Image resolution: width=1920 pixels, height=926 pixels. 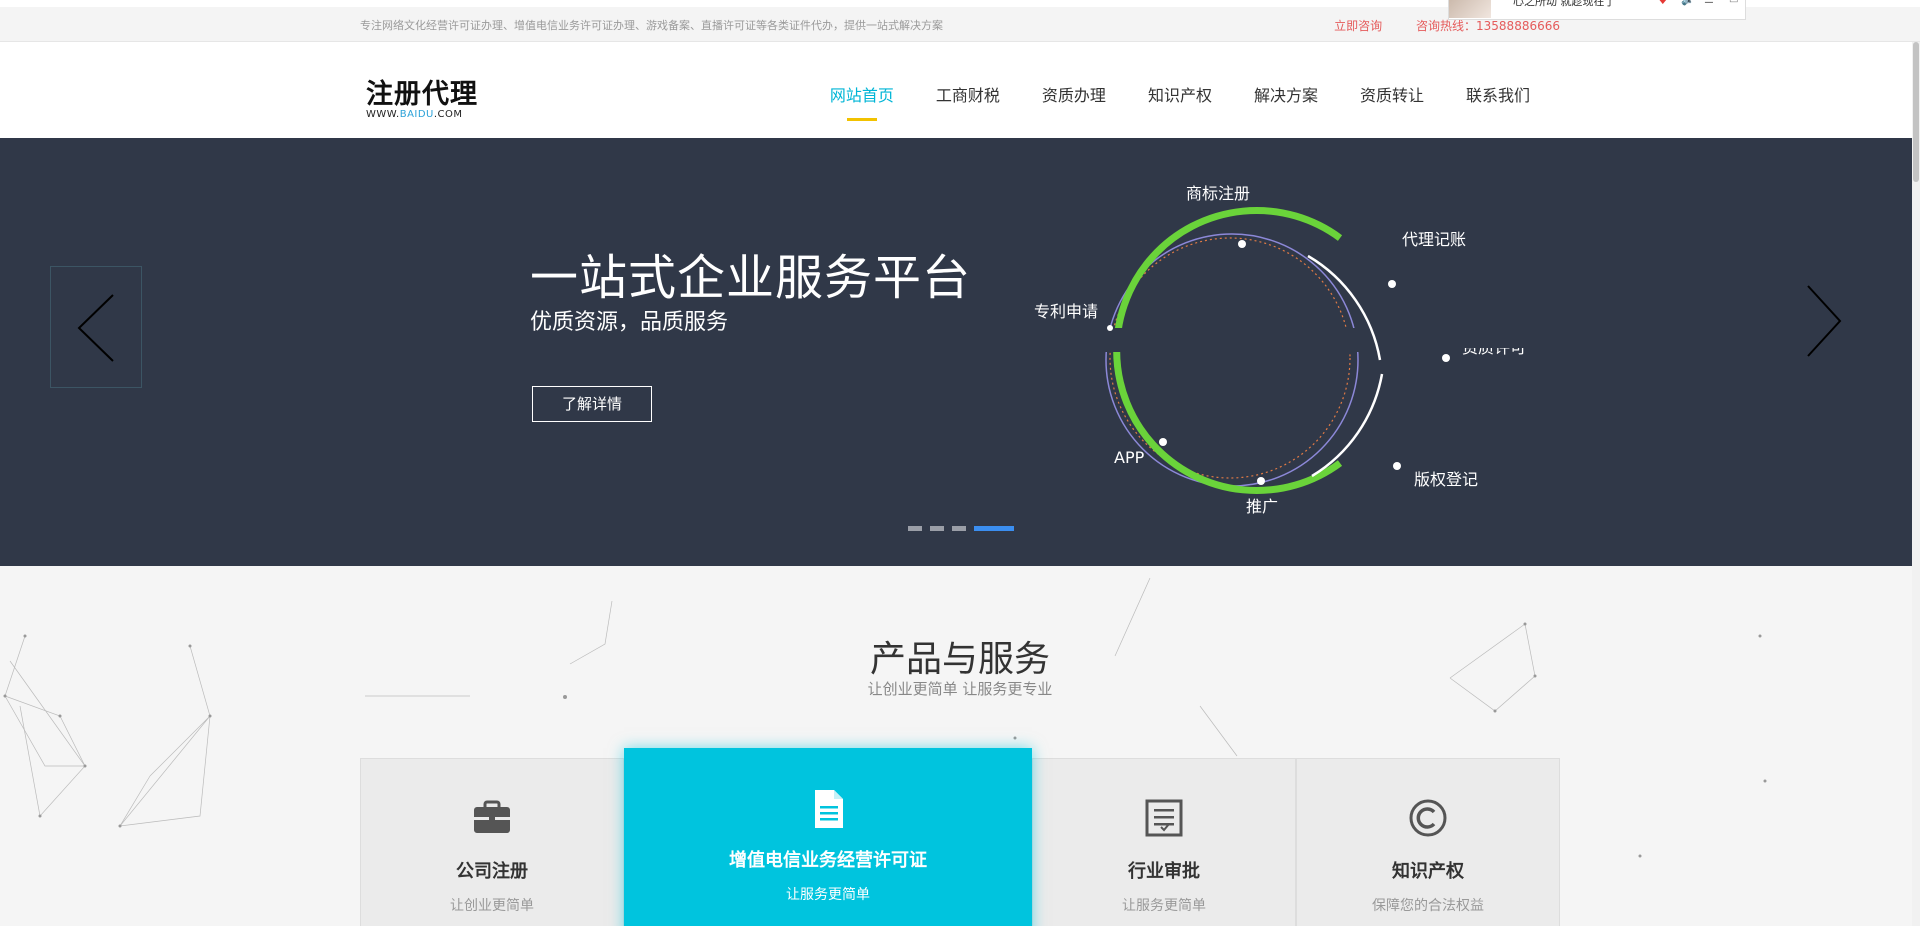 I want to click on ring-label-license: 资质许可, so click(x=1494, y=354).